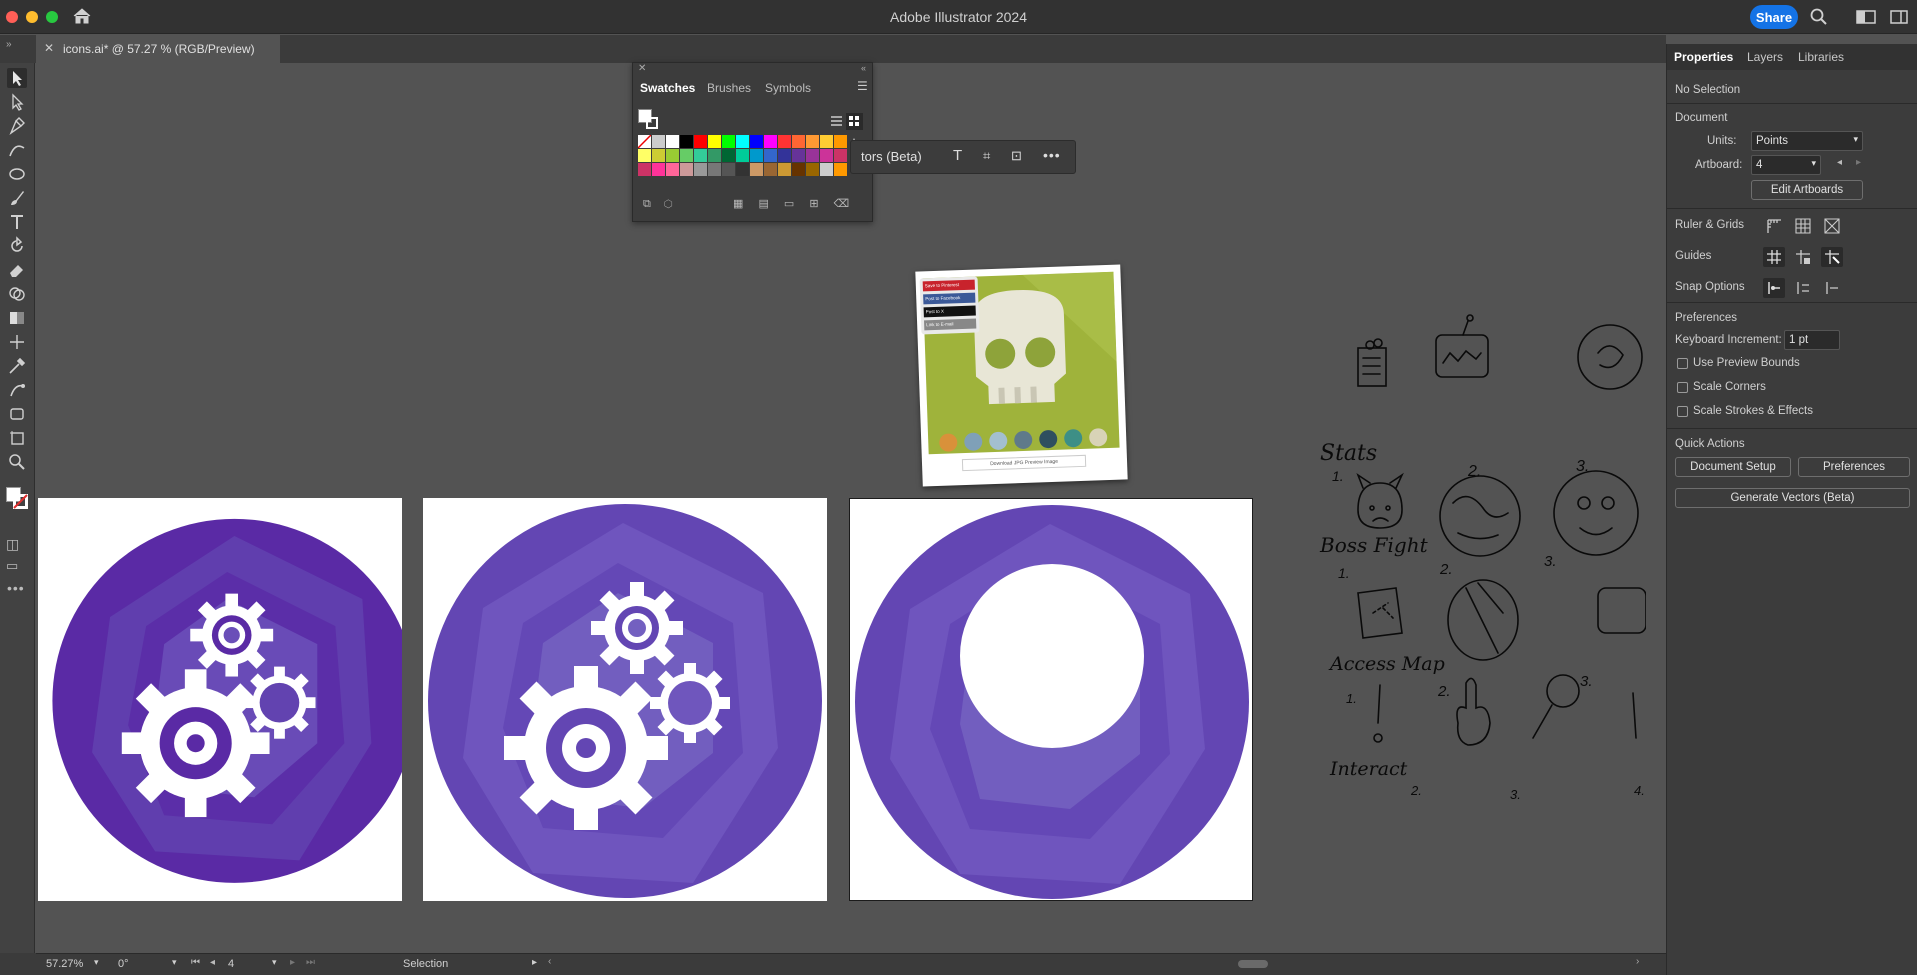 The image size is (1917, 975). Describe the element at coordinates (1854, 467) in the screenshot. I see `preferences-button: Preferences` at that location.